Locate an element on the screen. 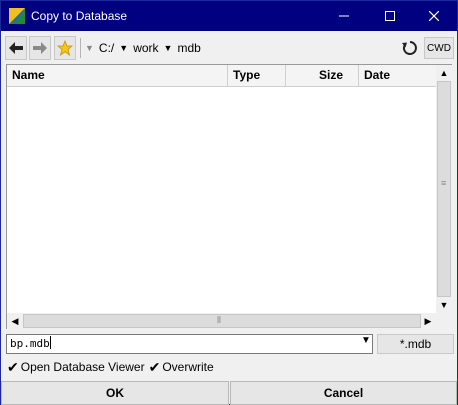 This screenshot has width=458, height=405. back-arrow-icon is located at coordinates (16, 48).